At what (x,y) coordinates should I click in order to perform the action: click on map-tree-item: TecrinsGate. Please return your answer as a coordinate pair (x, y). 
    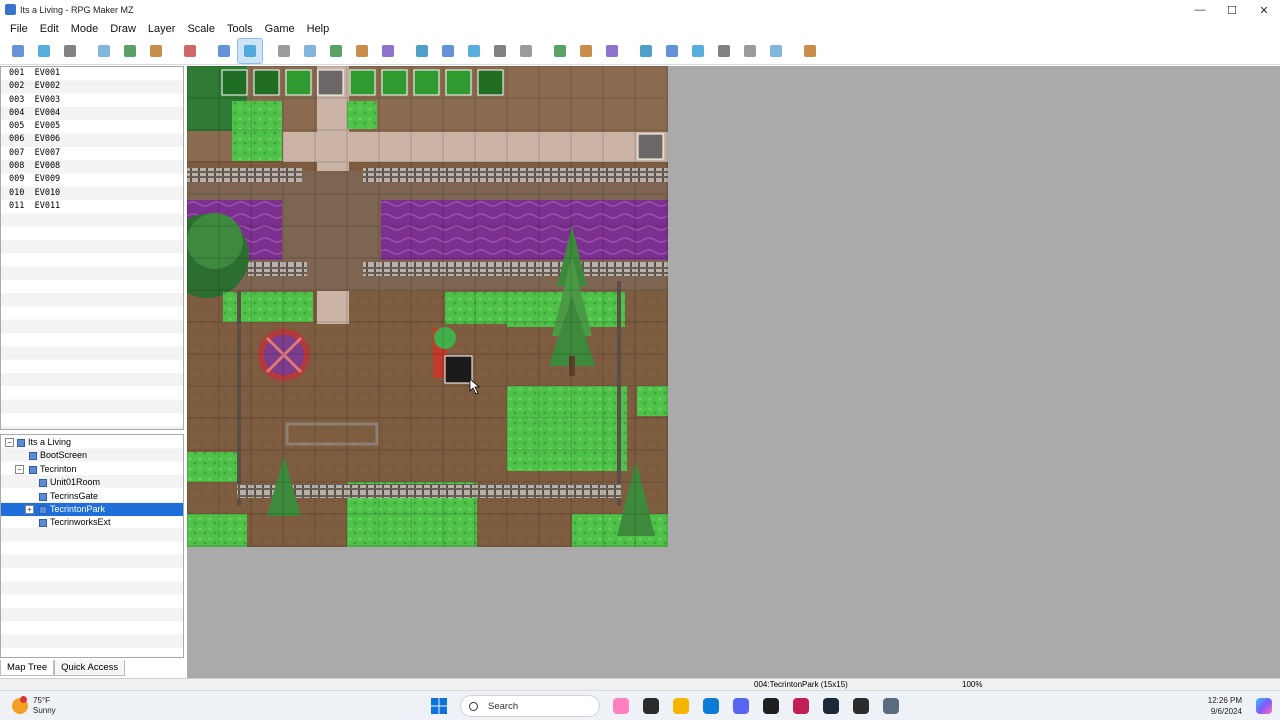
    Looking at the image, I should click on (92, 496).